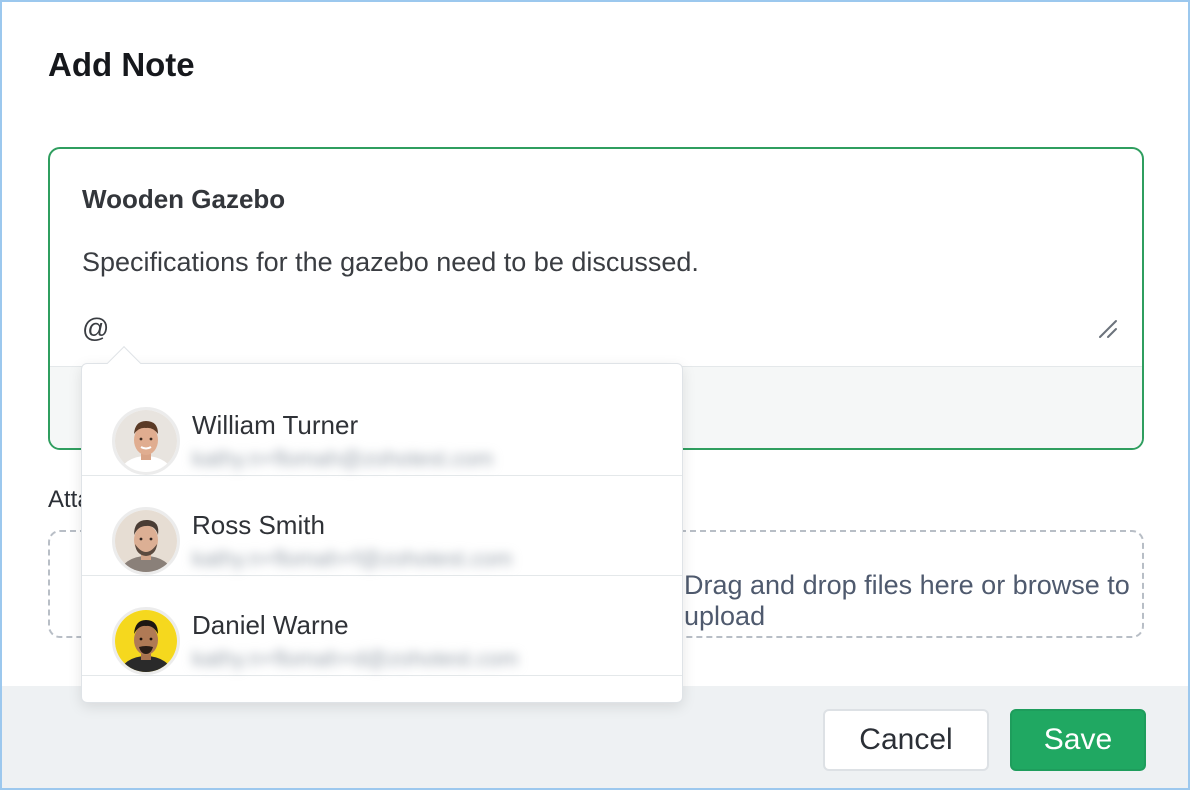  What do you see at coordinates (121, 64) in the screenshot?
I see `dialog-title: Add Note` at bounding box center [121, 64].